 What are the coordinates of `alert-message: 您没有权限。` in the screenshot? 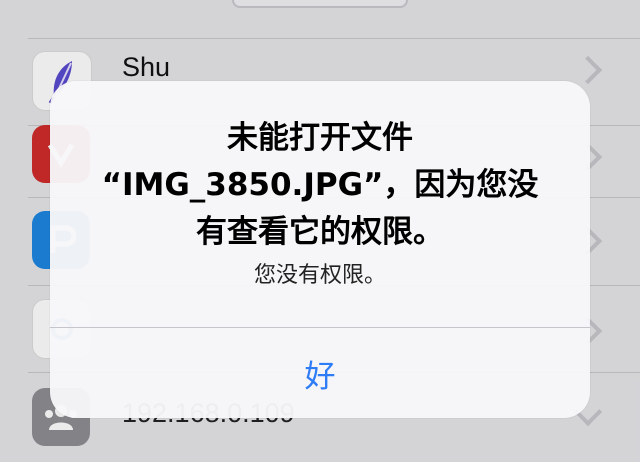 It's located at (319, 275).